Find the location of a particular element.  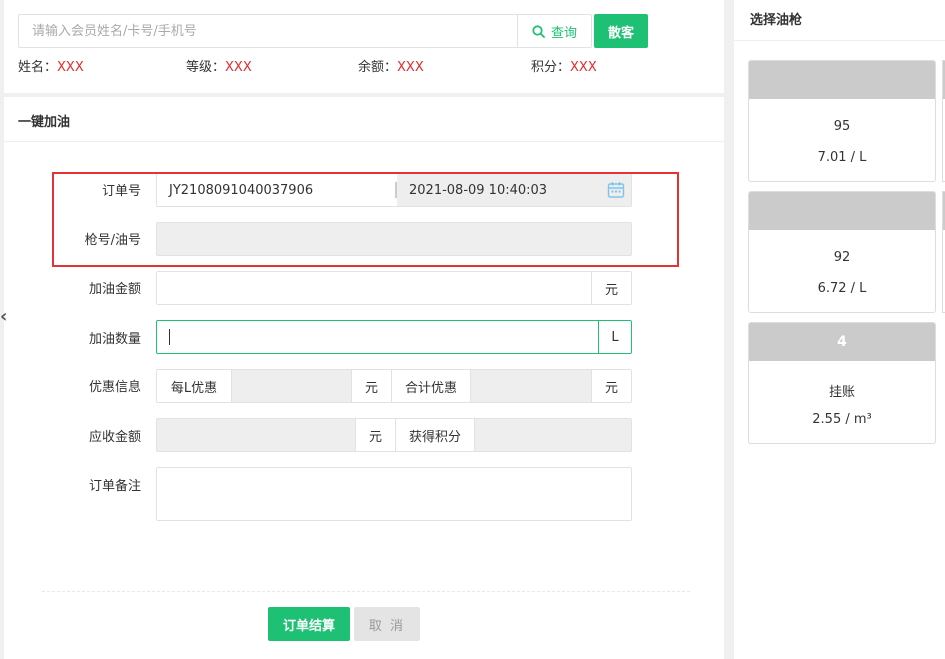

member-name: 姓名：XXX is located at coordinates (51, 65).